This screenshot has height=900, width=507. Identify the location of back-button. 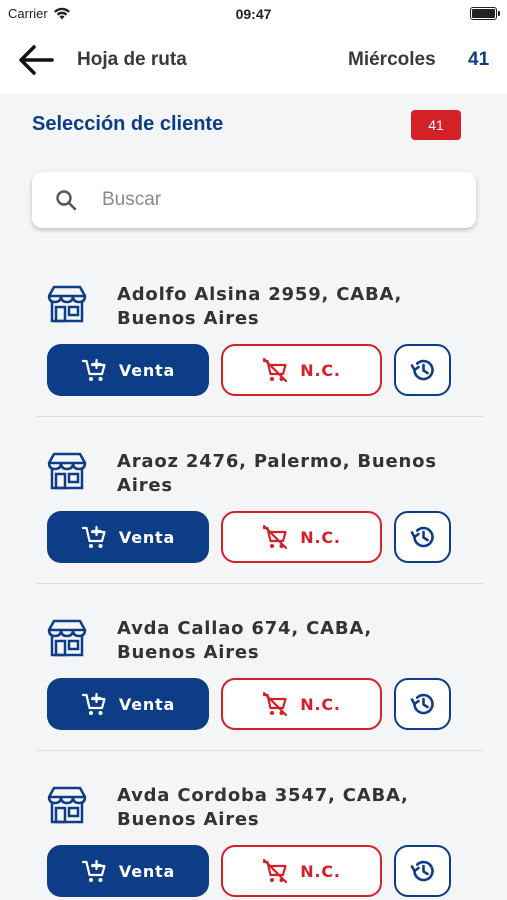
(36, 60).